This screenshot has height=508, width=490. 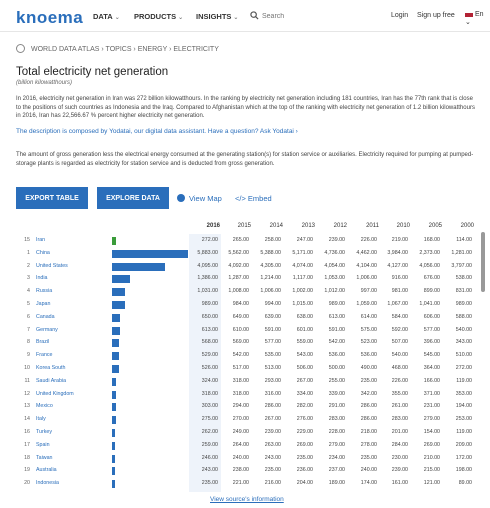 What do you see at coordinates (47, 483) in the screenshot?
I see `country-link: Indonesia` at bounding box center [47, 483].